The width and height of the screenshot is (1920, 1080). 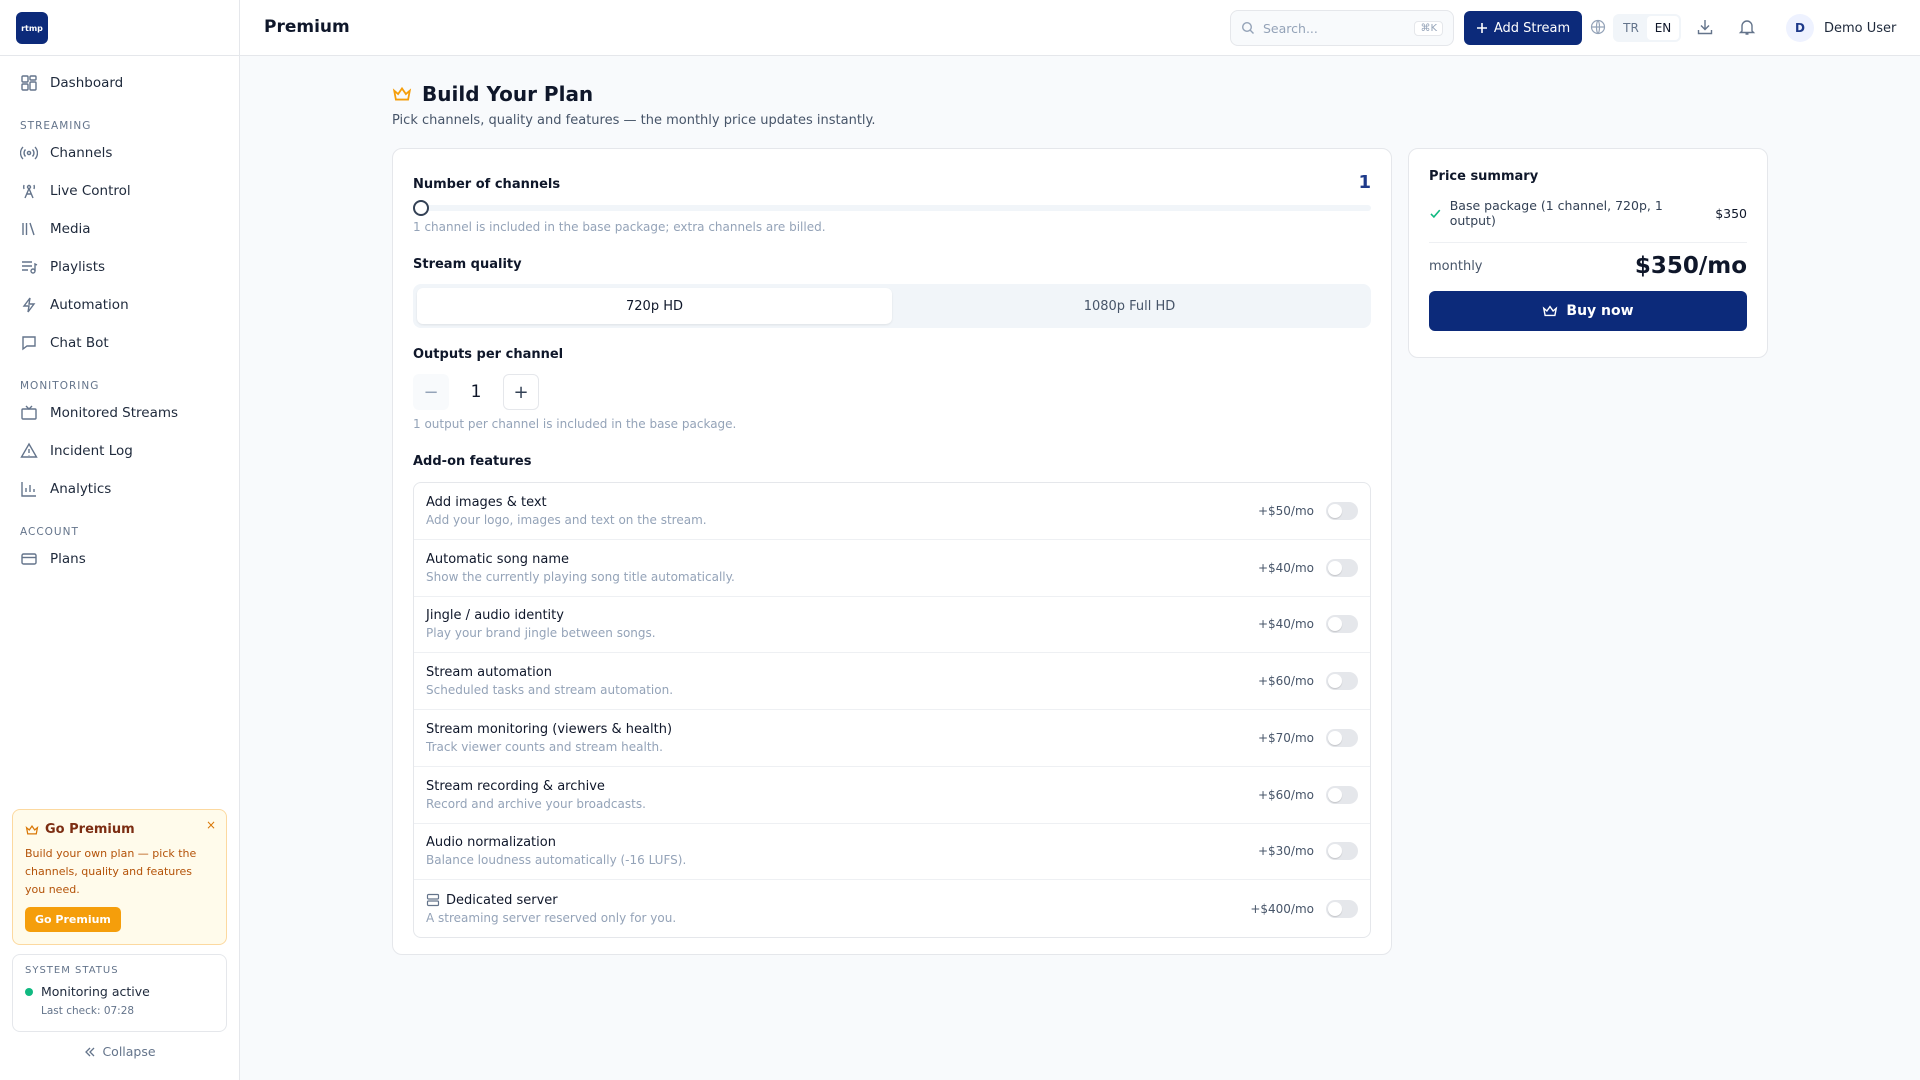 I want to click on outputs-value: 1, so click(x=476, y=392).